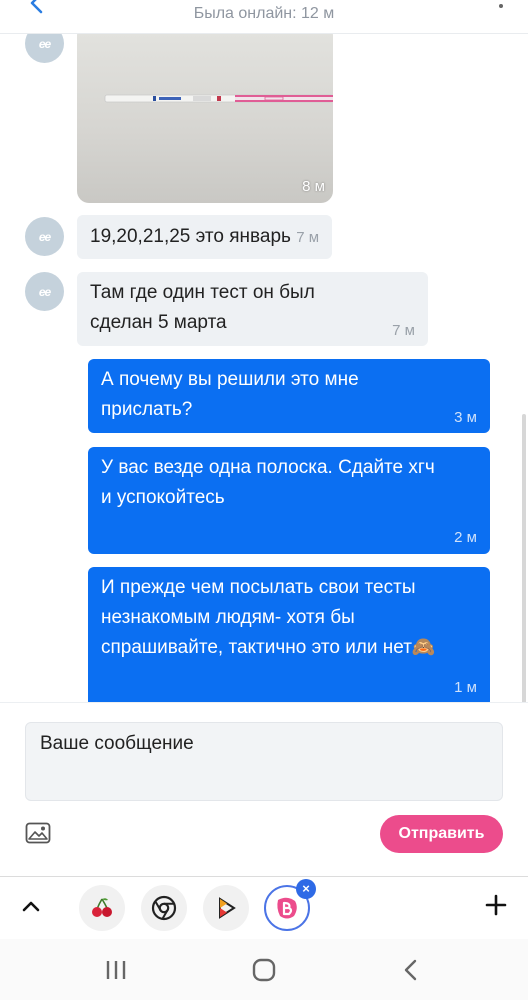 This screenshot has width=528, height=1000. What do you see at coordinates (412, 970) in the screenshot?
I see `back-icon` at bounding box center [412, 970].